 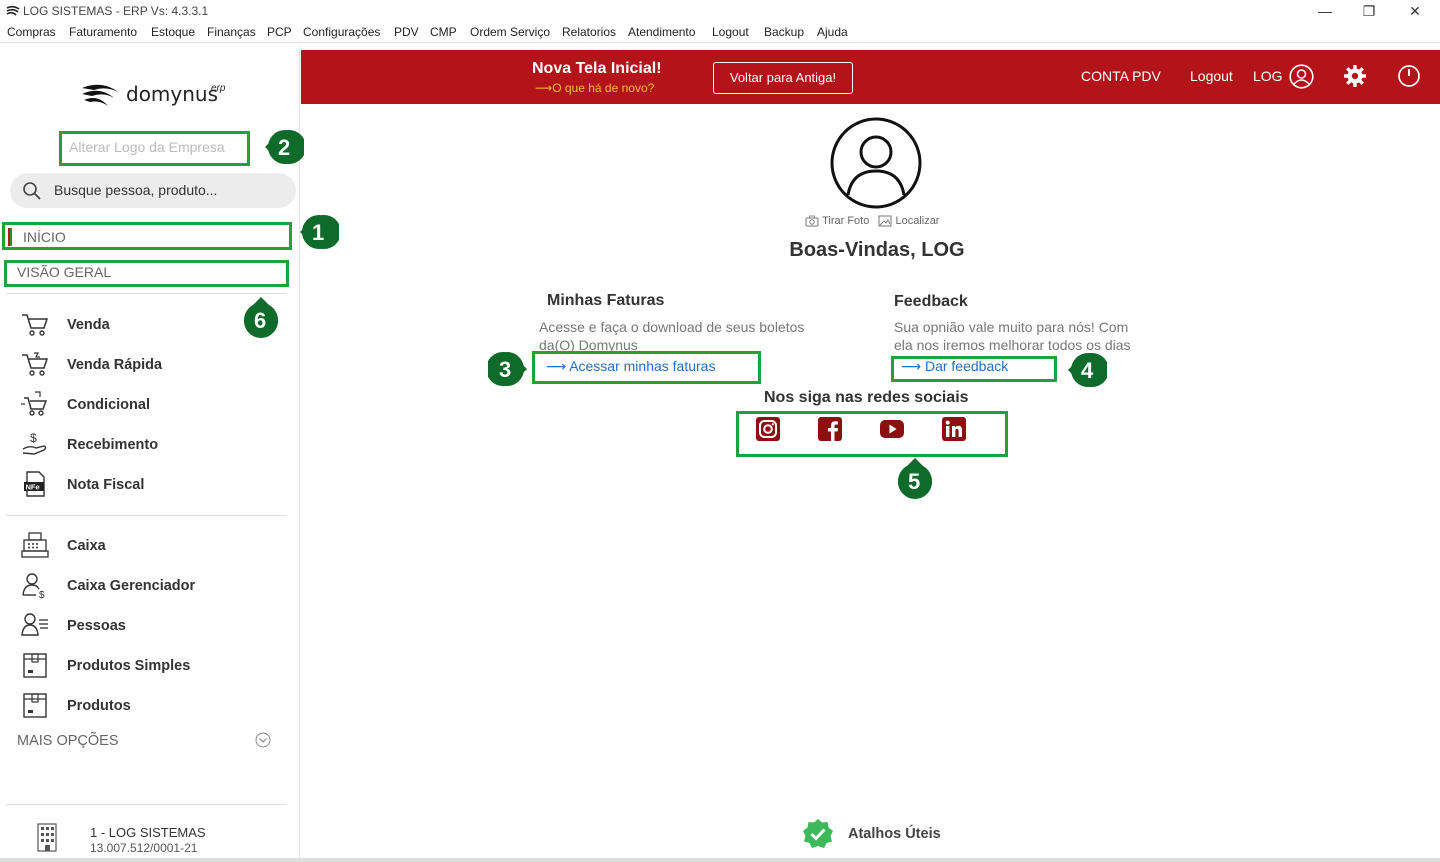 I want to click on nfe-icon: NFe, so click(x=34, y=484).